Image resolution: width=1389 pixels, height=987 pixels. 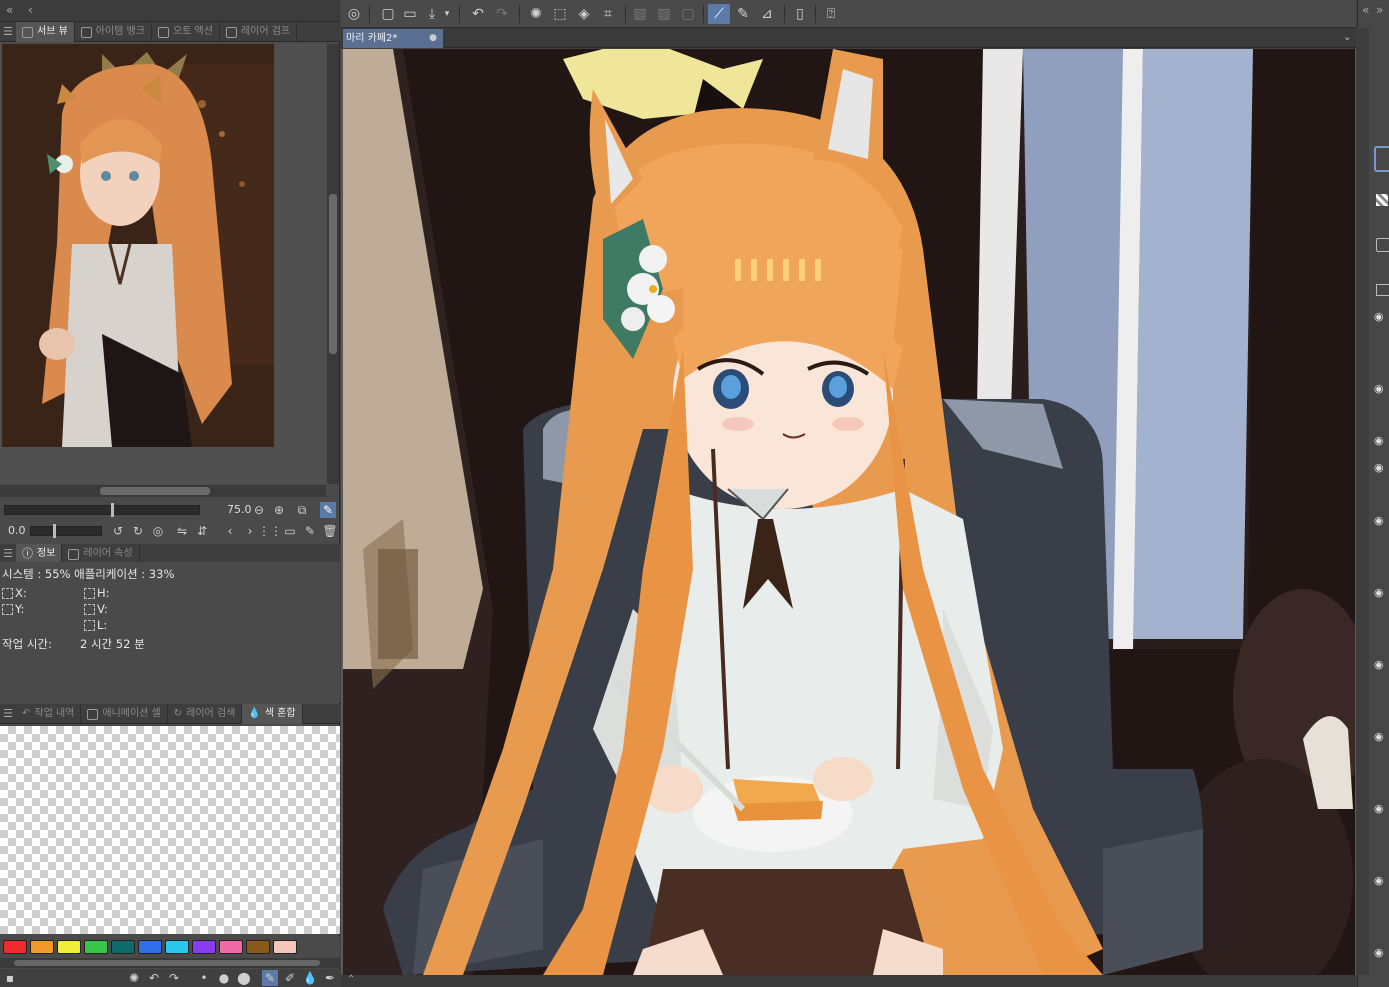 I want to click on chevron-down-icon: ⌄, so click(x=1347, y=36).